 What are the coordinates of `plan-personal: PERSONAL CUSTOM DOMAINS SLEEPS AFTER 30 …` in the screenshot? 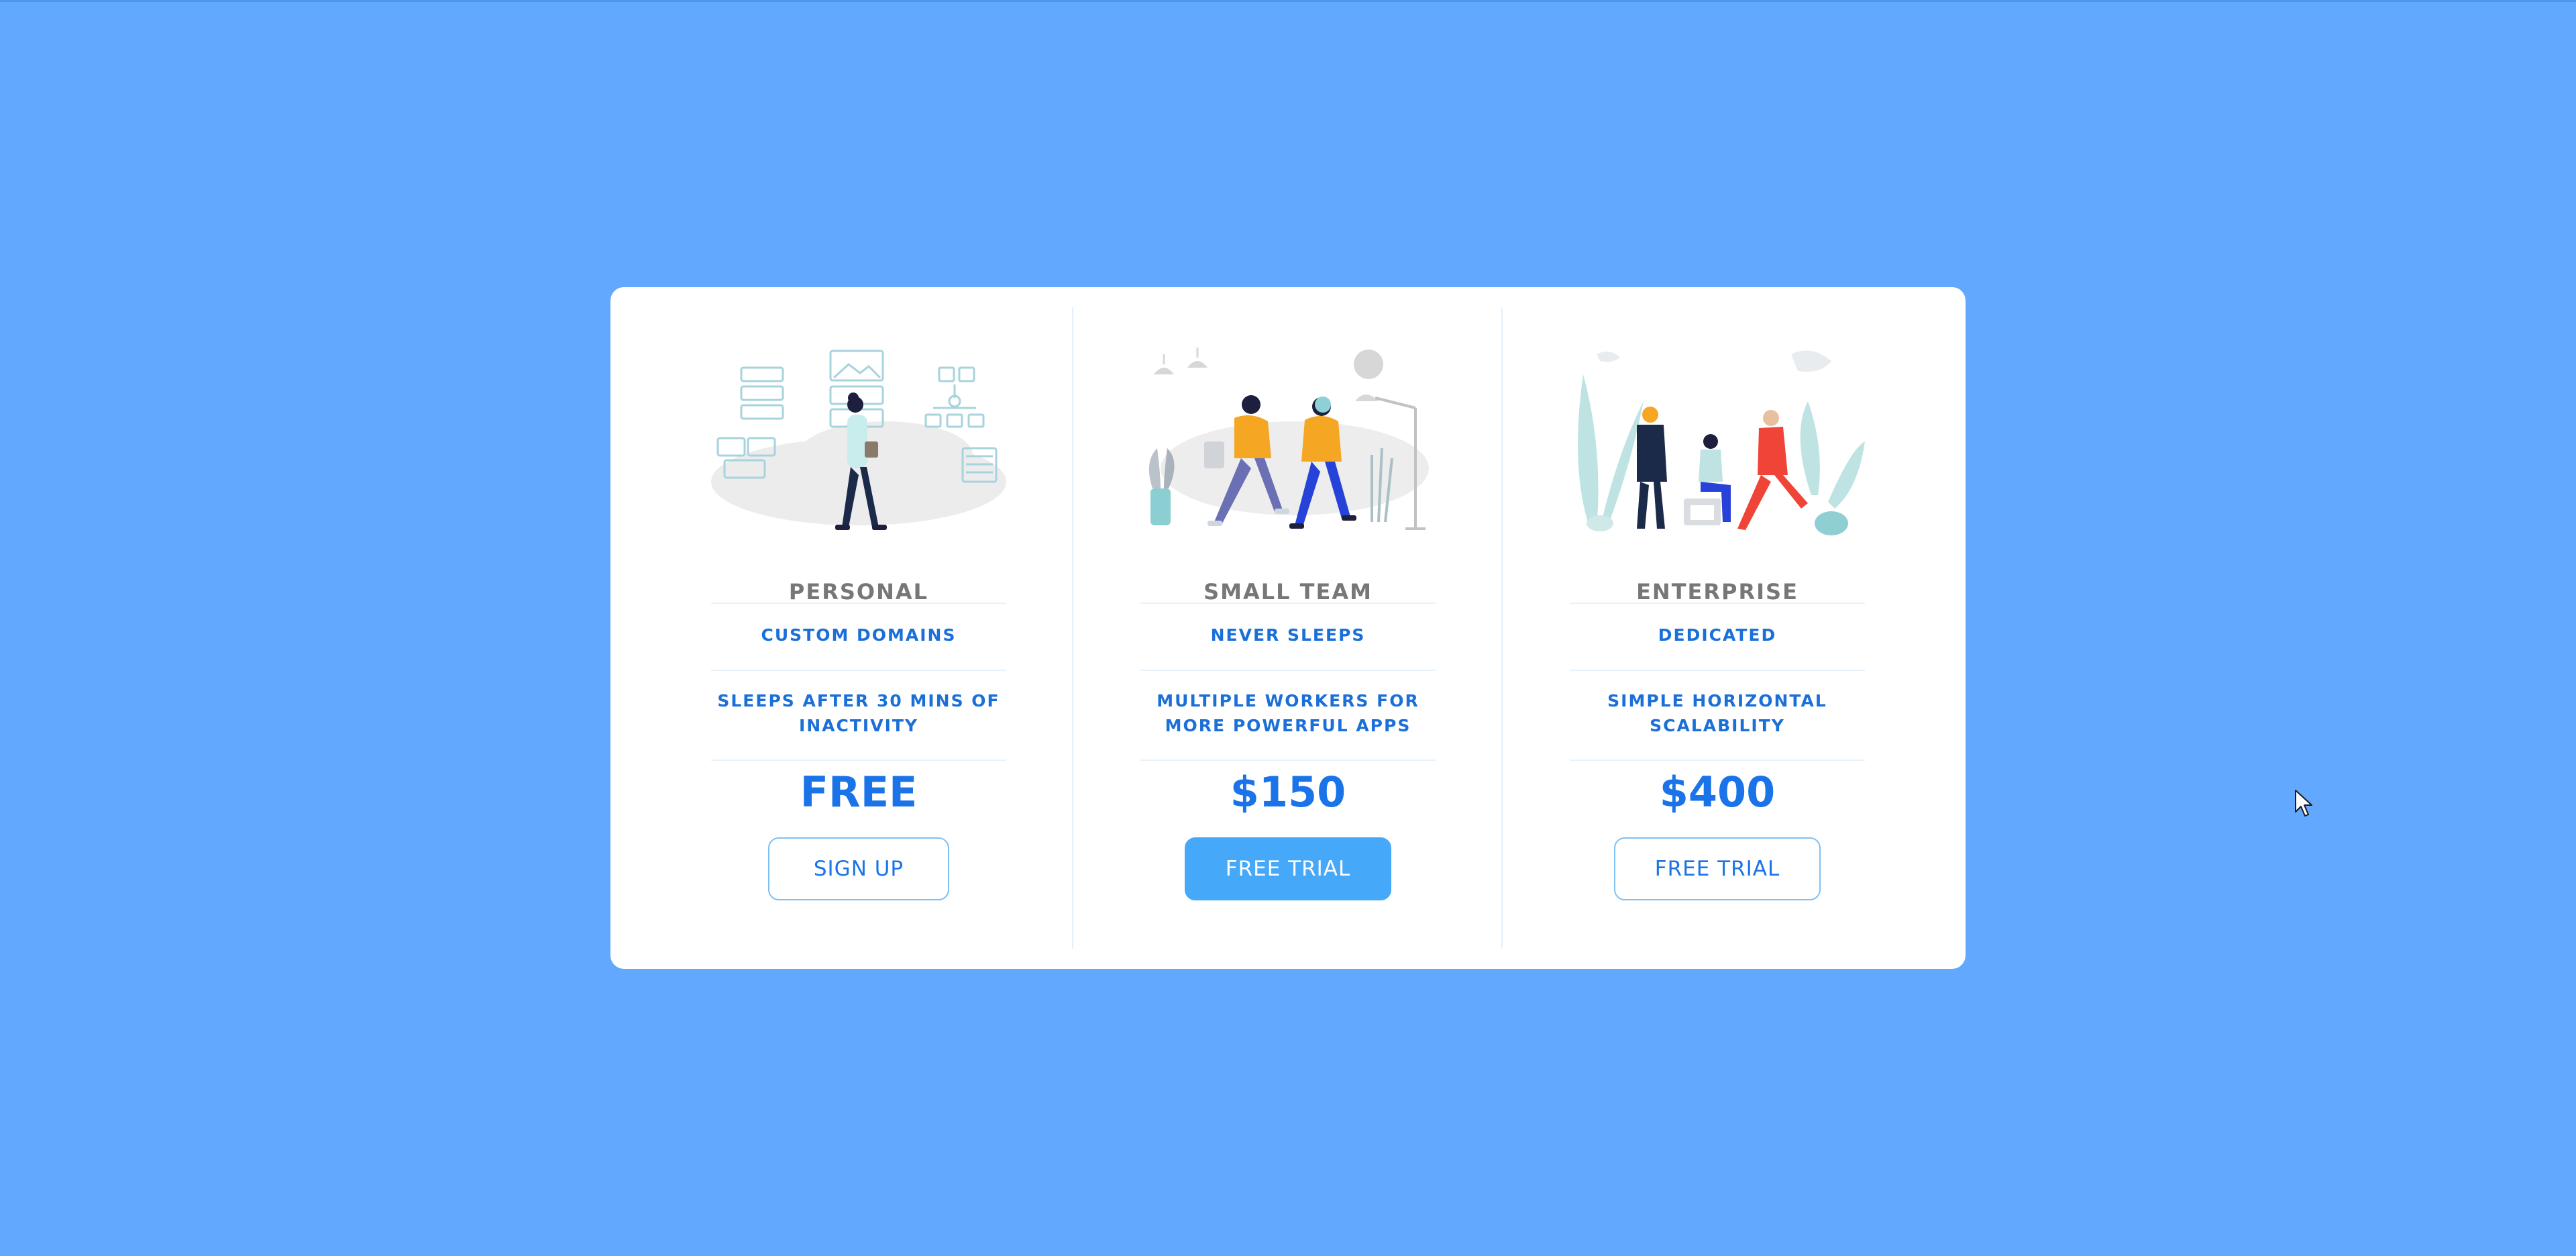 It's located at (825, 628).